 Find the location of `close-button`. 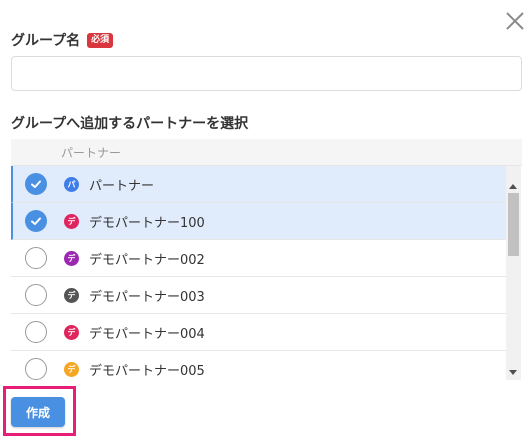

close-button is located at coordinates (515, 21).